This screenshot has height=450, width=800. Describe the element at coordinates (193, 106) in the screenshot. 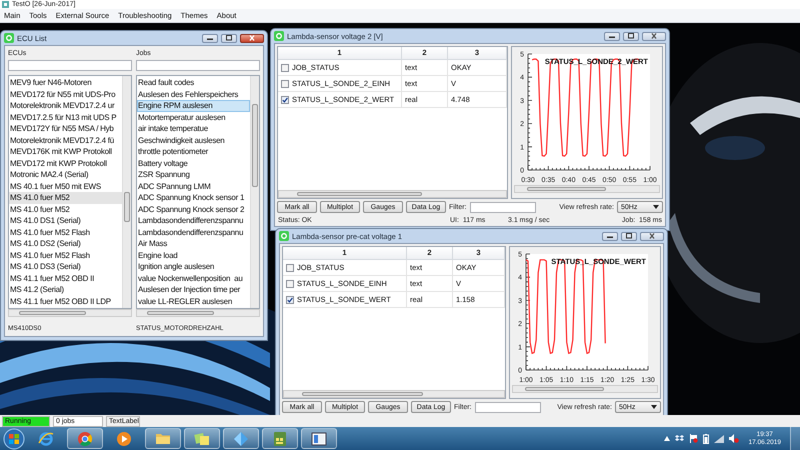

I see `list-item: Engine RPM auslesen` at that location.